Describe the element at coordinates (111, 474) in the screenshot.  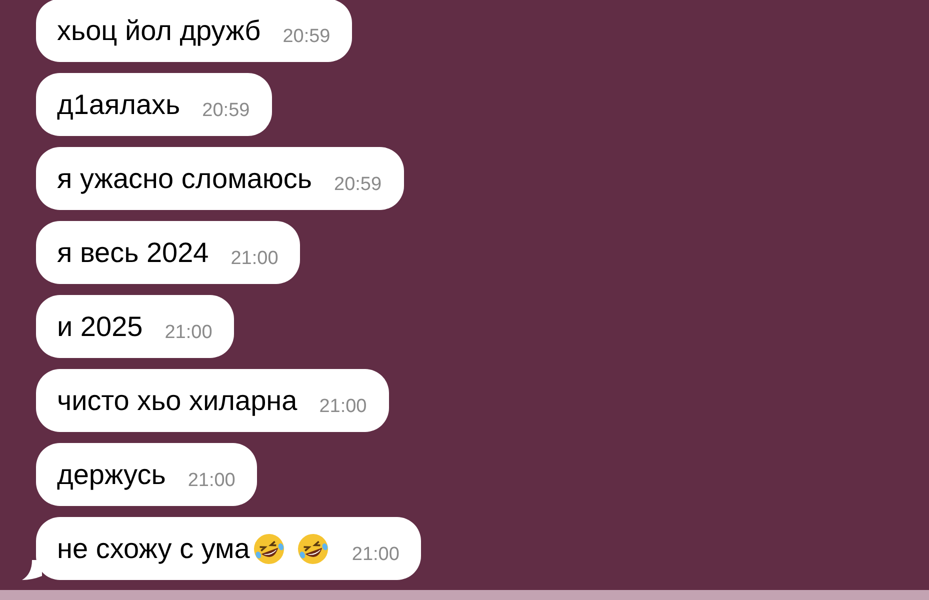
I see `message-text: держусь` at that location.